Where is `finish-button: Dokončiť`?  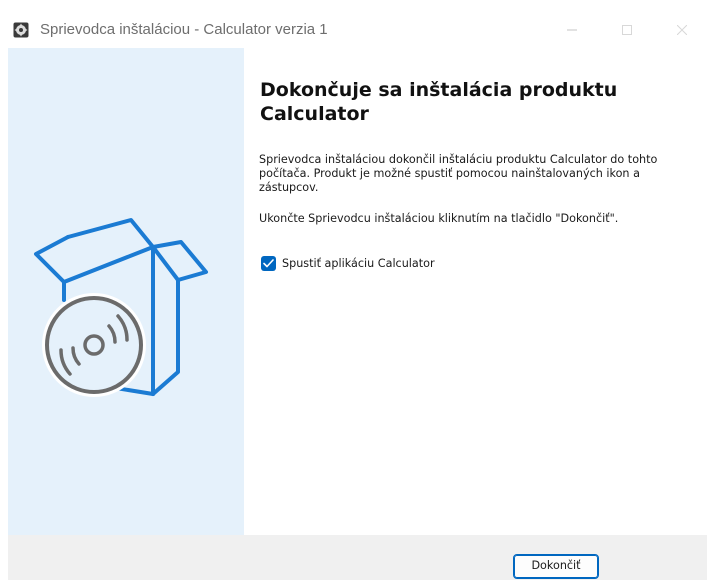 finish-button: Dokončiť is located at coordinates (556, 566).